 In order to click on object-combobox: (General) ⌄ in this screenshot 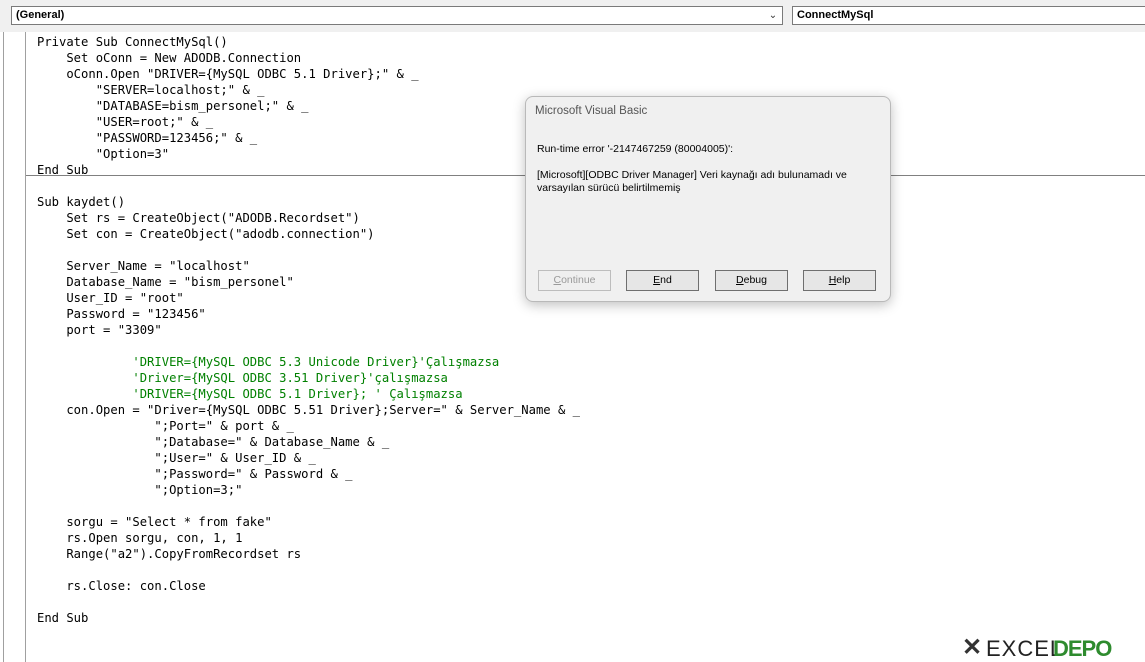, I will do `click(397, 15)`.